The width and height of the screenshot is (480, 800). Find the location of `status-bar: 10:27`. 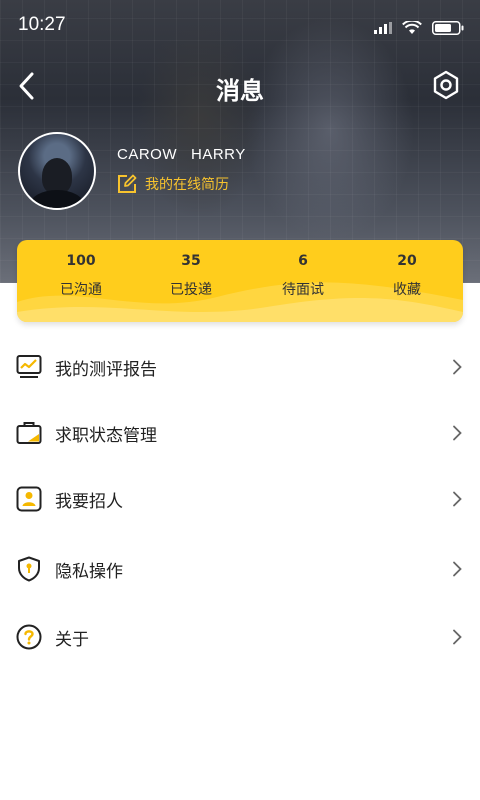

status-bar: 10:27 is located at coordinates (240, 26).